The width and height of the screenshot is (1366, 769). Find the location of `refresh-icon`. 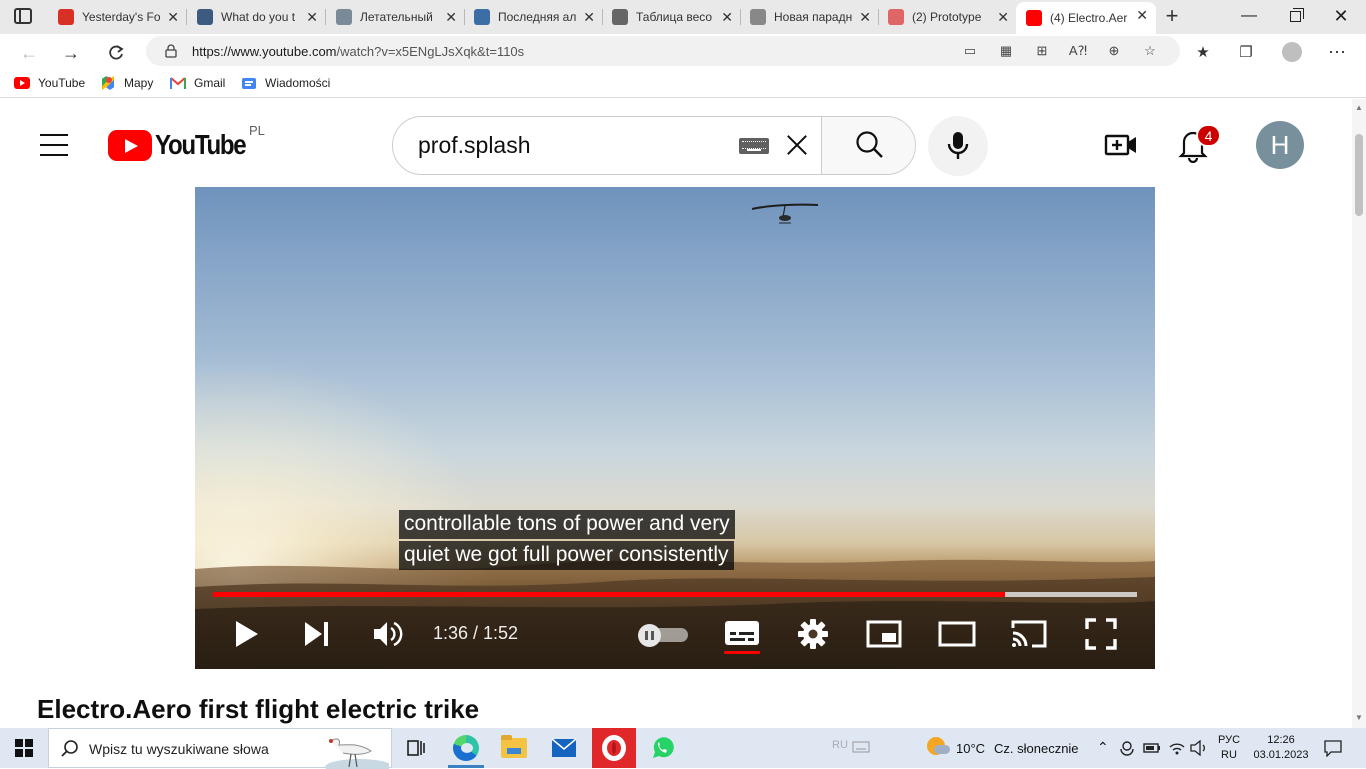

refresh-icon is located at coordinates (116, 52).